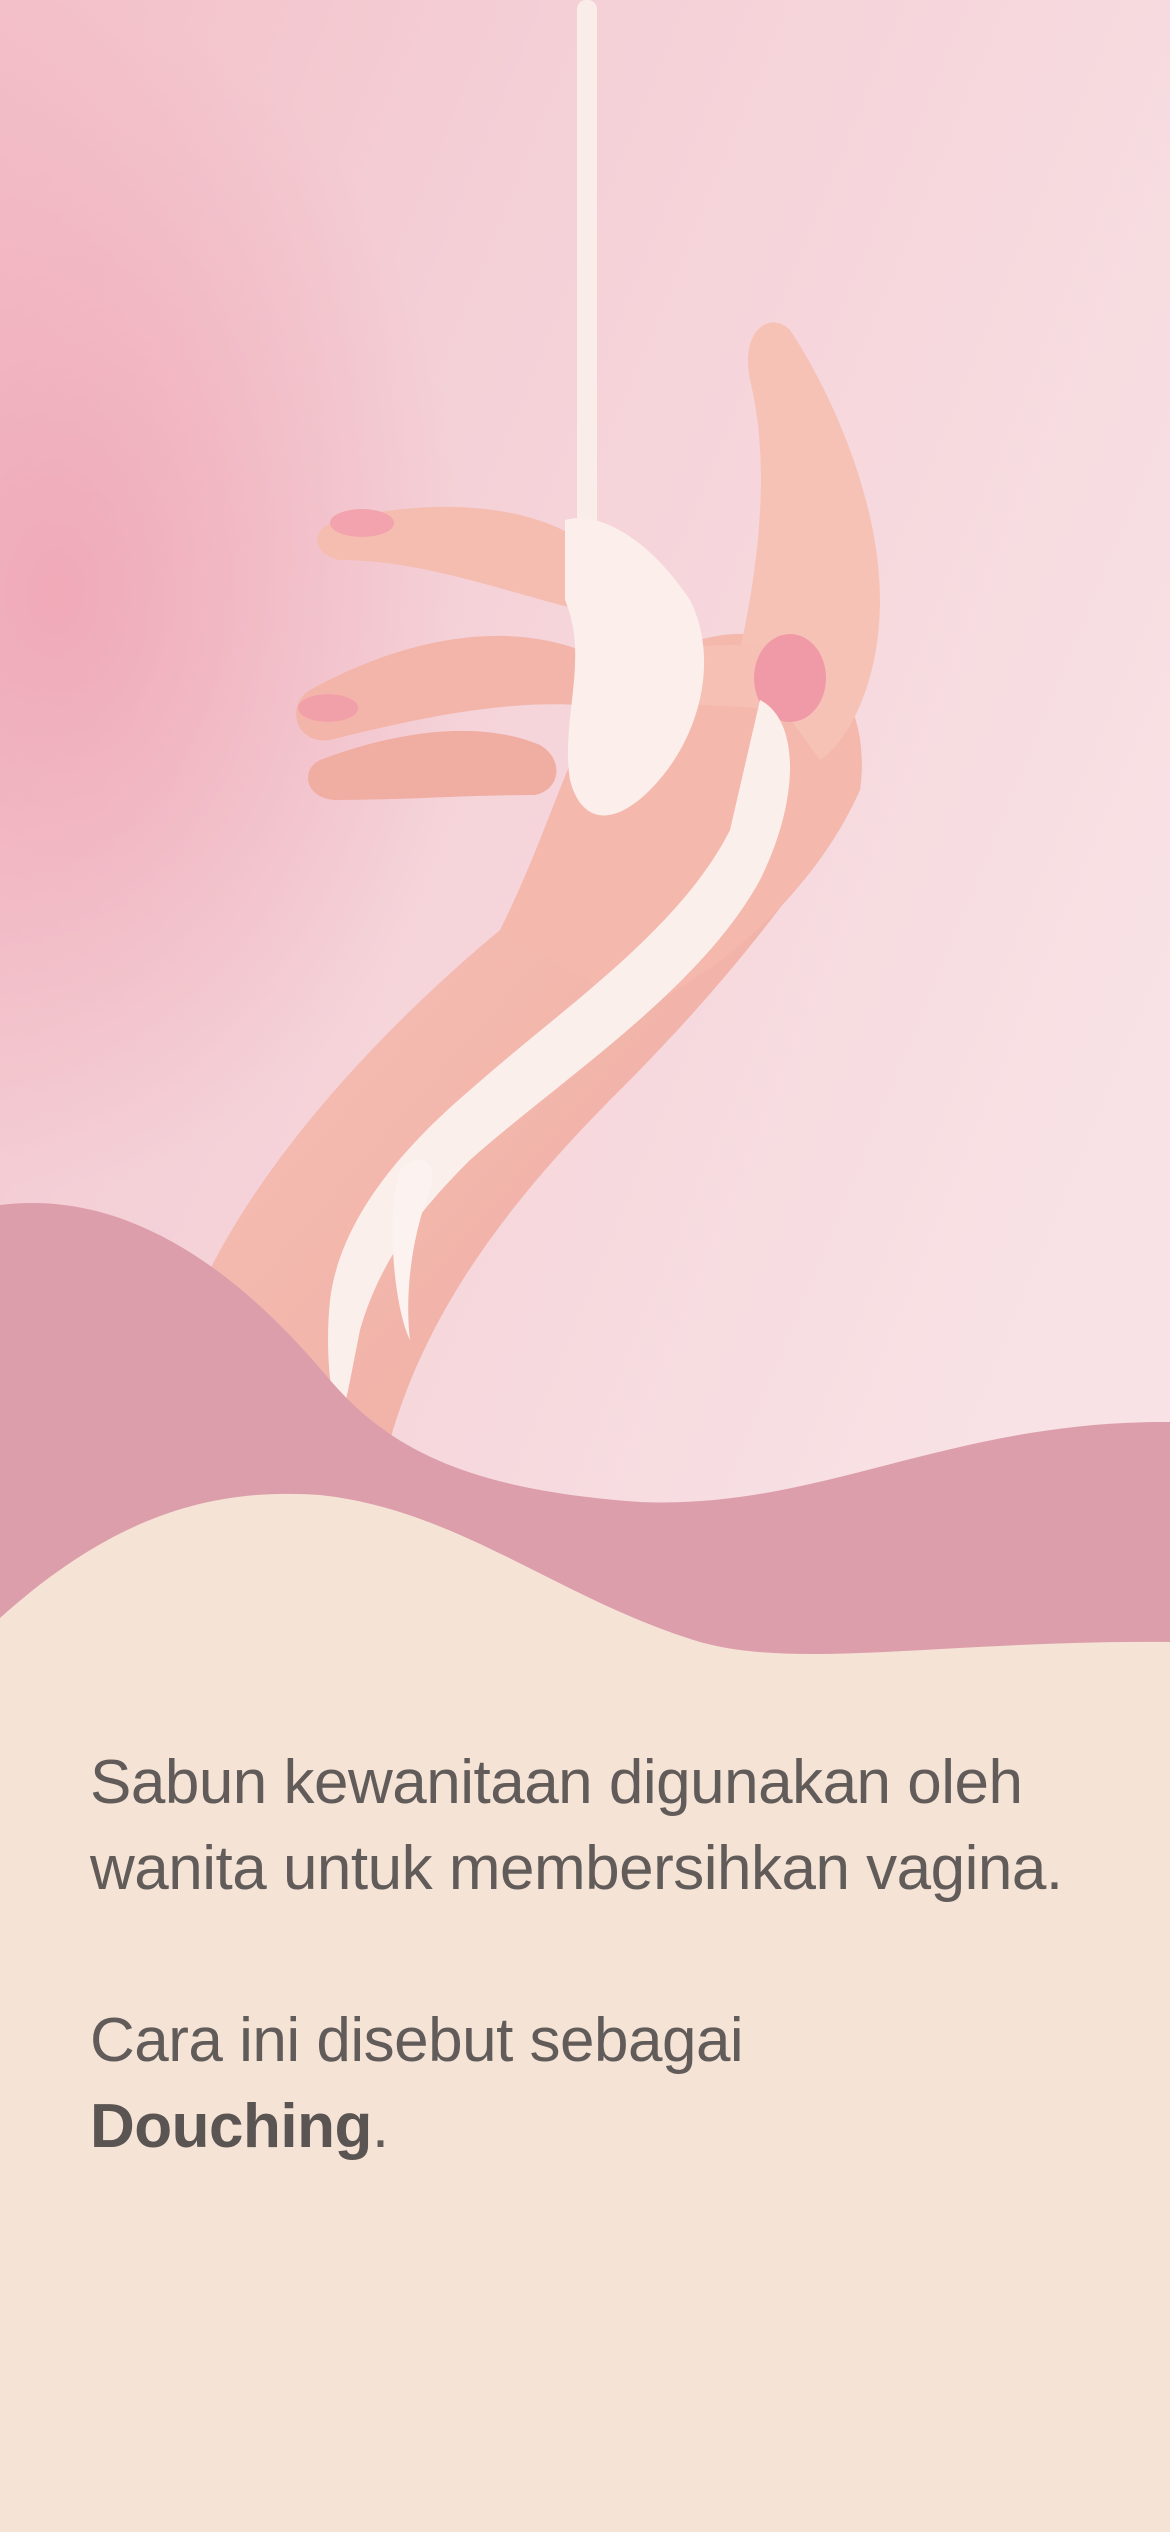 This screenshot has height=2532, width=1170. Describe the element at coordinates (380, 2126) in the screenshot. I see `douching-suffix: .` at that location.